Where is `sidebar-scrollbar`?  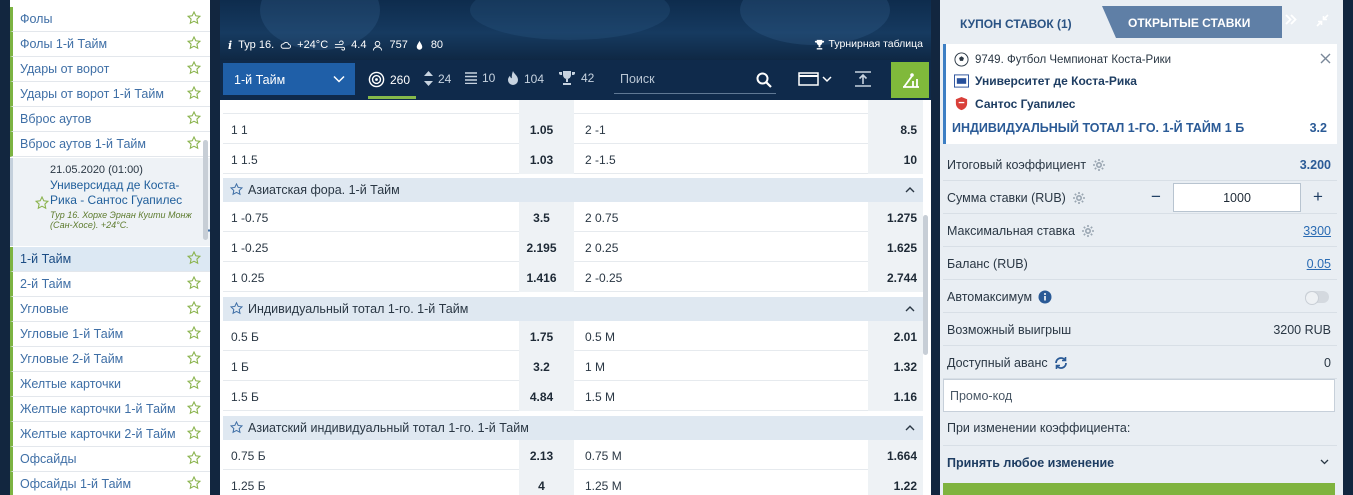 sidebar-scrollbar is located at coordinates (205, 190).